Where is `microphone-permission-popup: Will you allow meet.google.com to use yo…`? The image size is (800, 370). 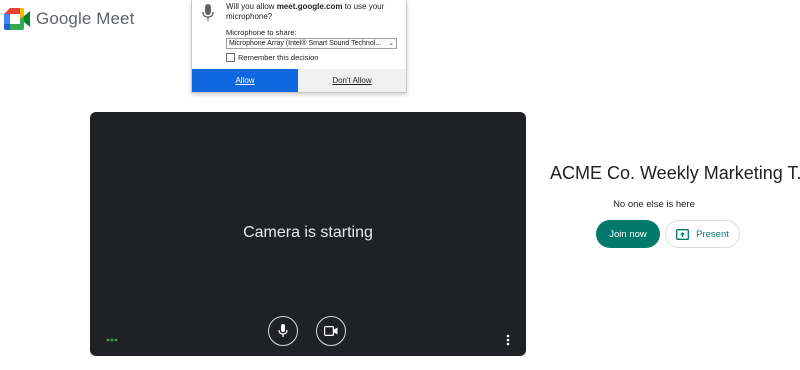 microphone-permission-popup: Will you allow meet.google.com to use yo… is located at coordinates (299, 46).